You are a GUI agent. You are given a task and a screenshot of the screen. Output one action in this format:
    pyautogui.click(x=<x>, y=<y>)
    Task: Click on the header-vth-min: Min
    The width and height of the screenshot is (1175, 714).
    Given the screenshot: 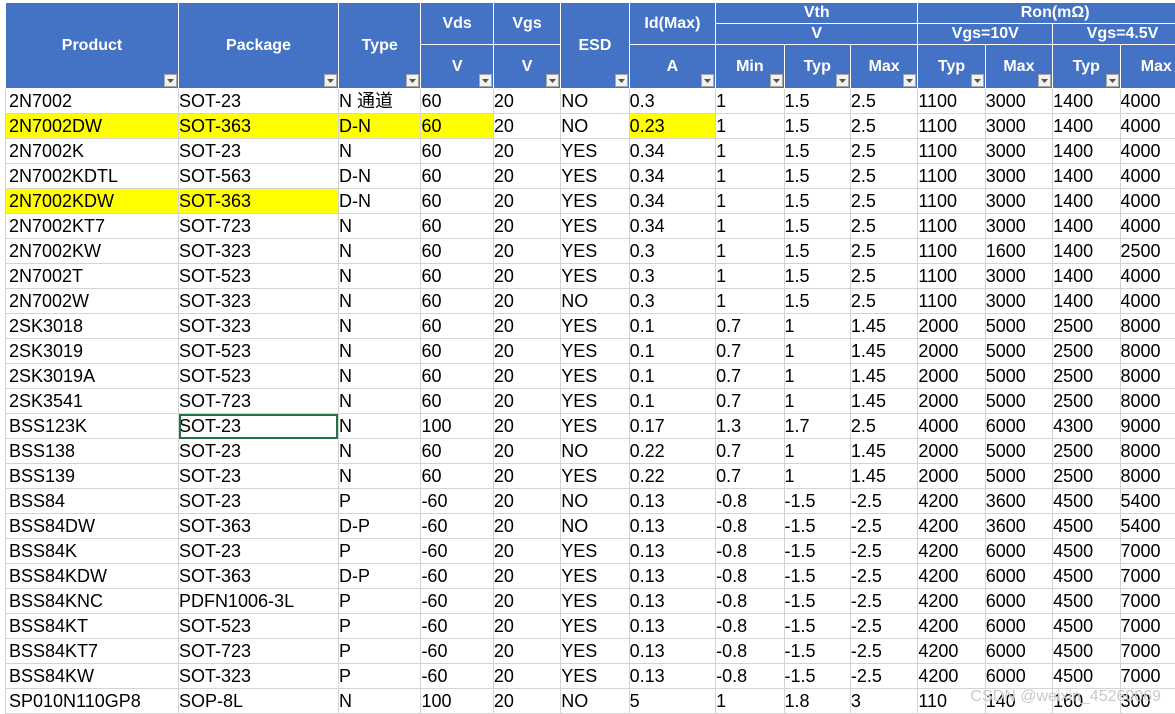 What is the action you would take?
    pyautogui.click(x=750, y=67)
    